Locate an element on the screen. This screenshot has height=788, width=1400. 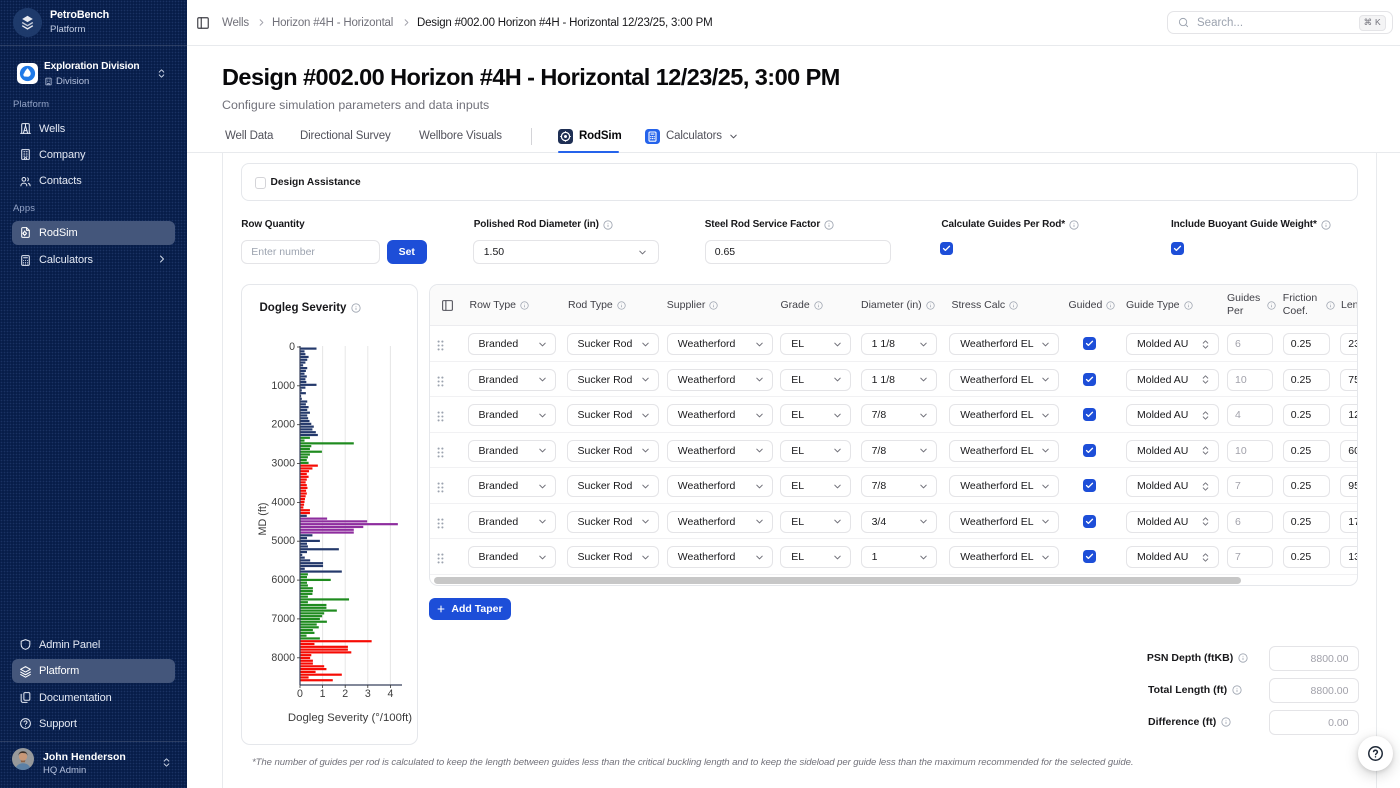
svg-text: 3000 is located at coordinates (283, 463).